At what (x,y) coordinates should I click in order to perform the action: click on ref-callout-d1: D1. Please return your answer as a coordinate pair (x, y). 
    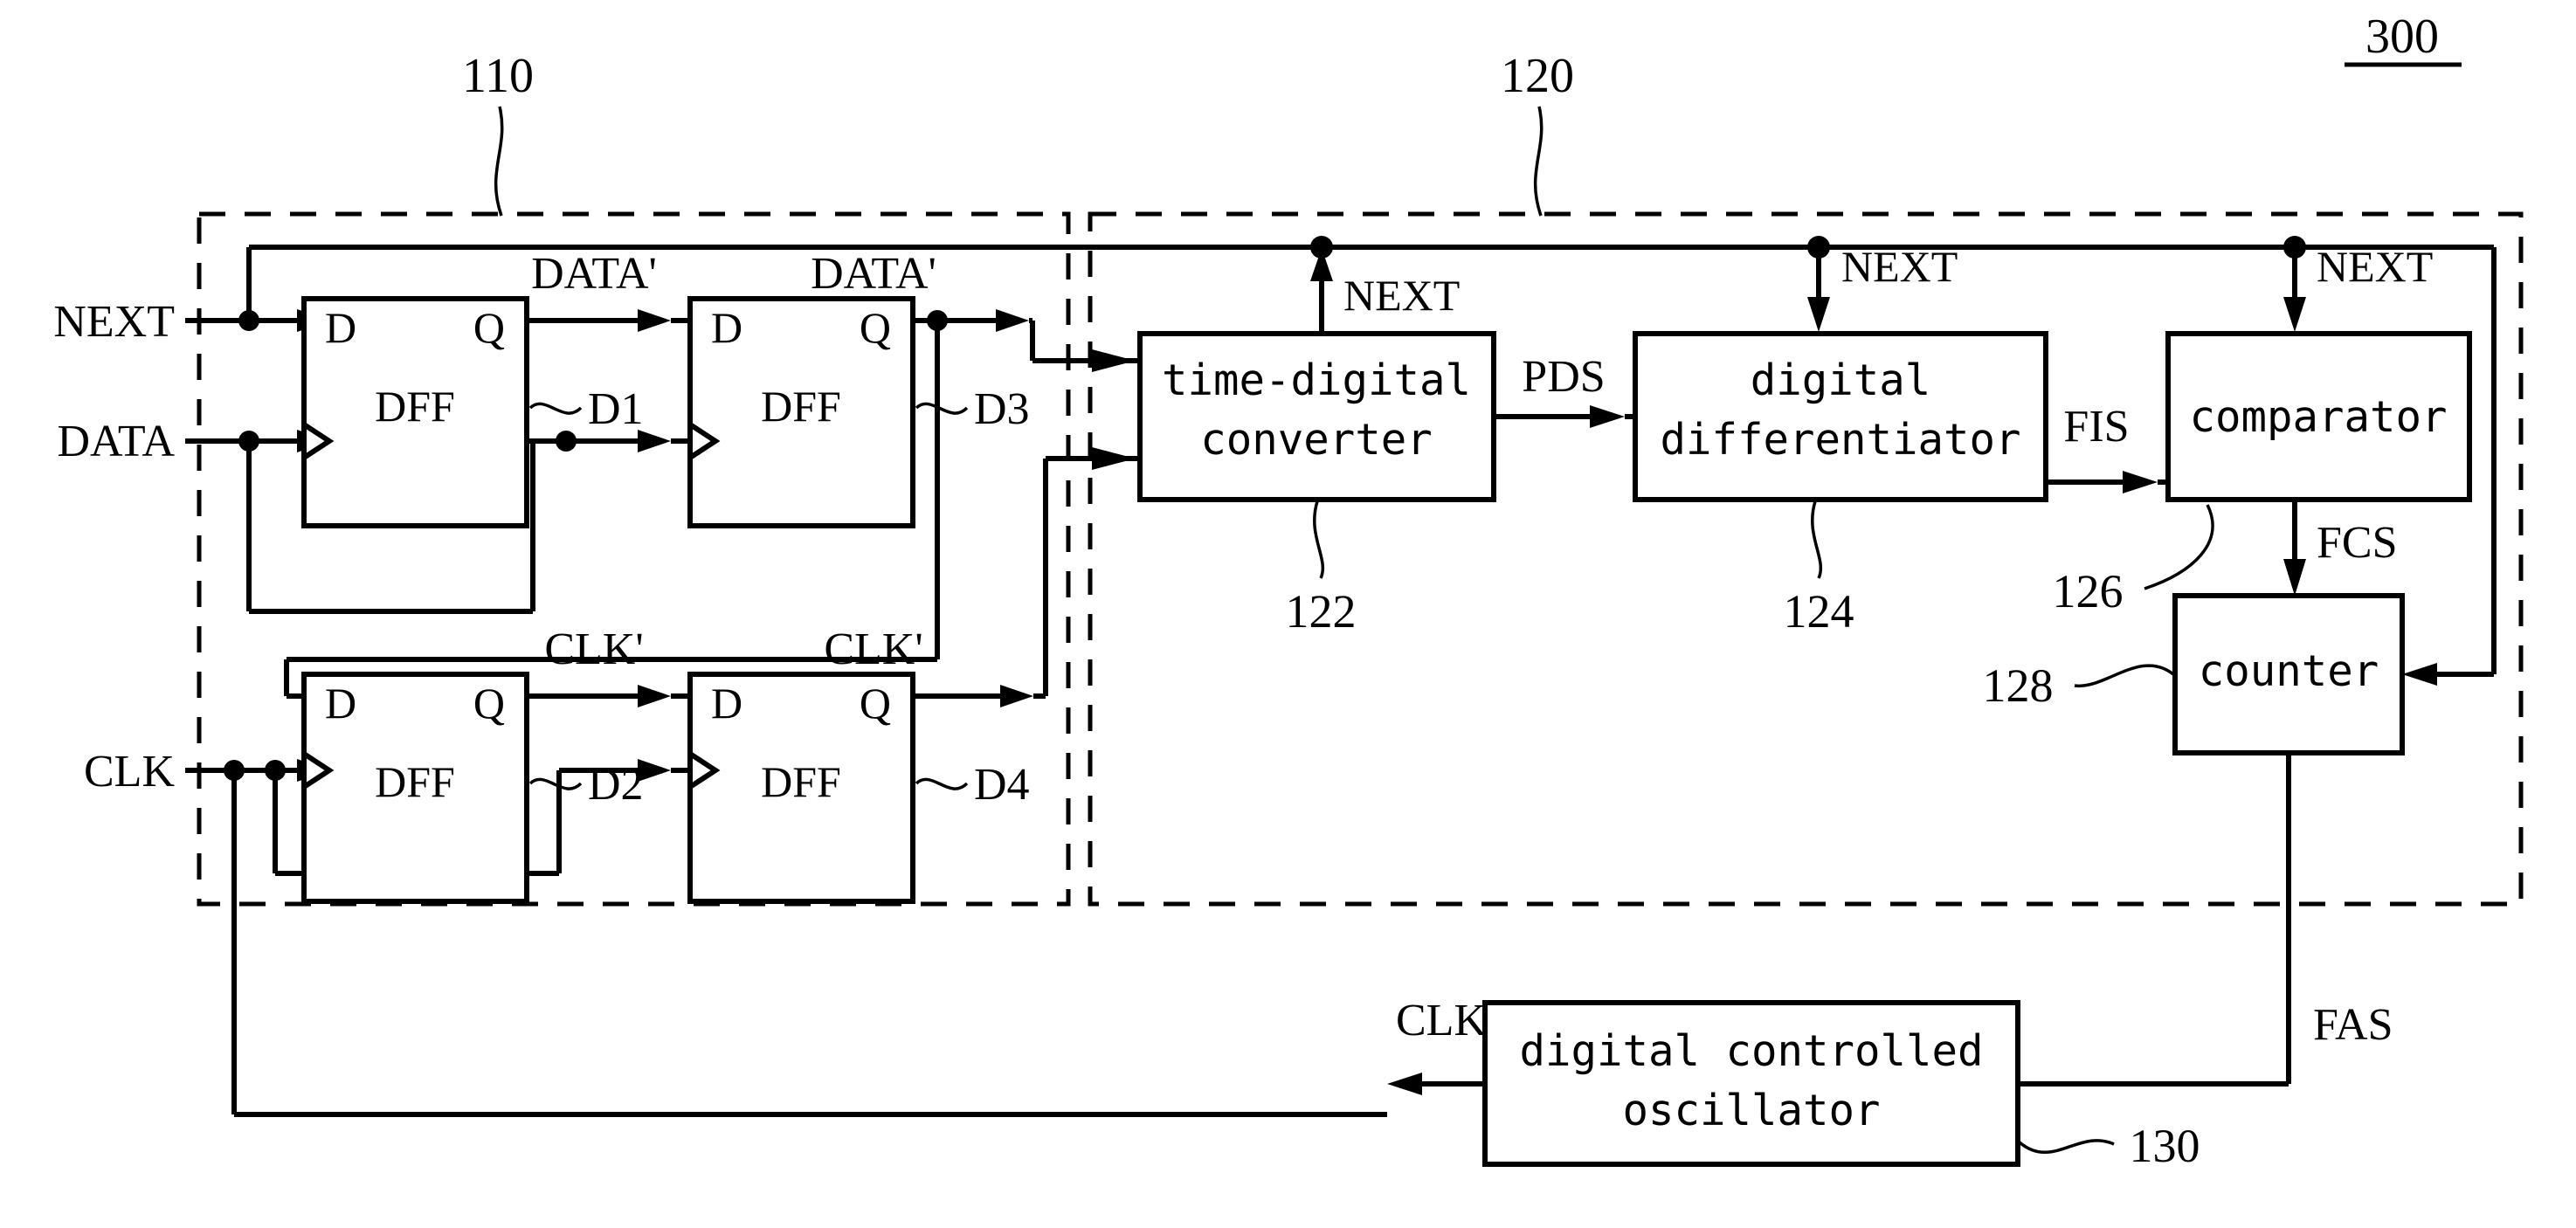
    Looking at the image, I should click on (586, 409).